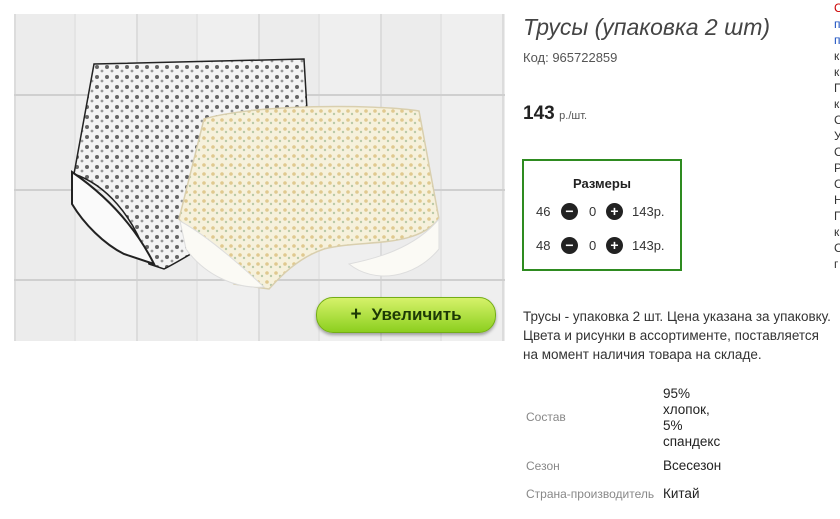  I want to click on sizes-box: Размеры 46 − 0 + 143р. 48 − 0 + 143р., so click(602, 215).